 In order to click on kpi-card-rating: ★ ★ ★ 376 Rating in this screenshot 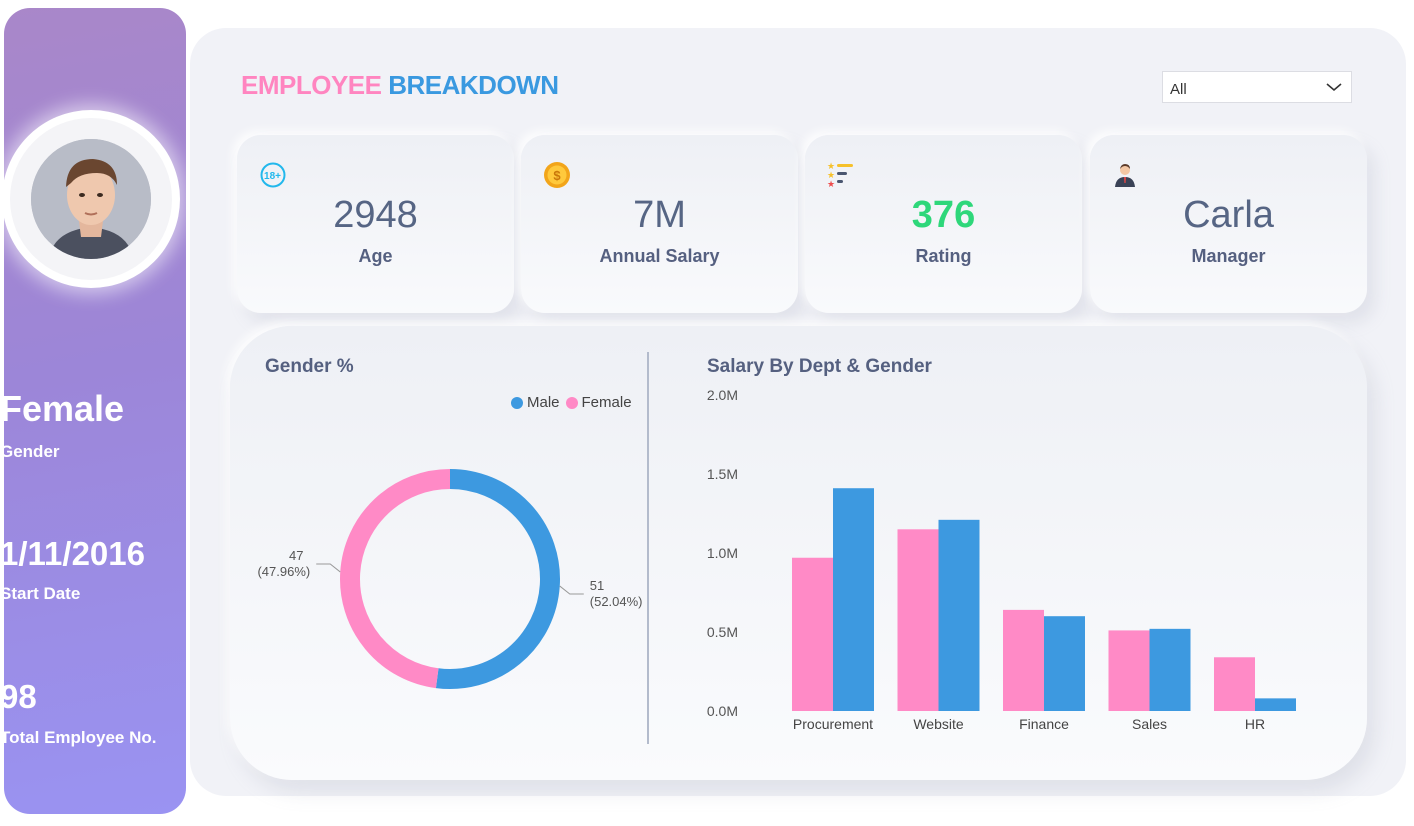, I will do `click(943, 224)`.